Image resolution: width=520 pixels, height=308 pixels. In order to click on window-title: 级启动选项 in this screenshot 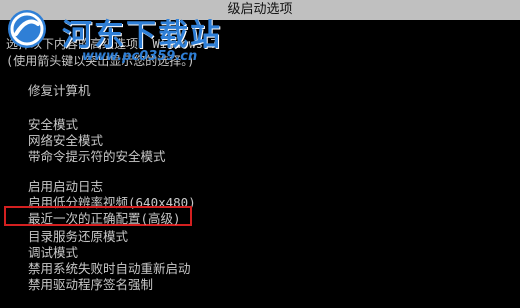, I will do `click(260, 9)`.